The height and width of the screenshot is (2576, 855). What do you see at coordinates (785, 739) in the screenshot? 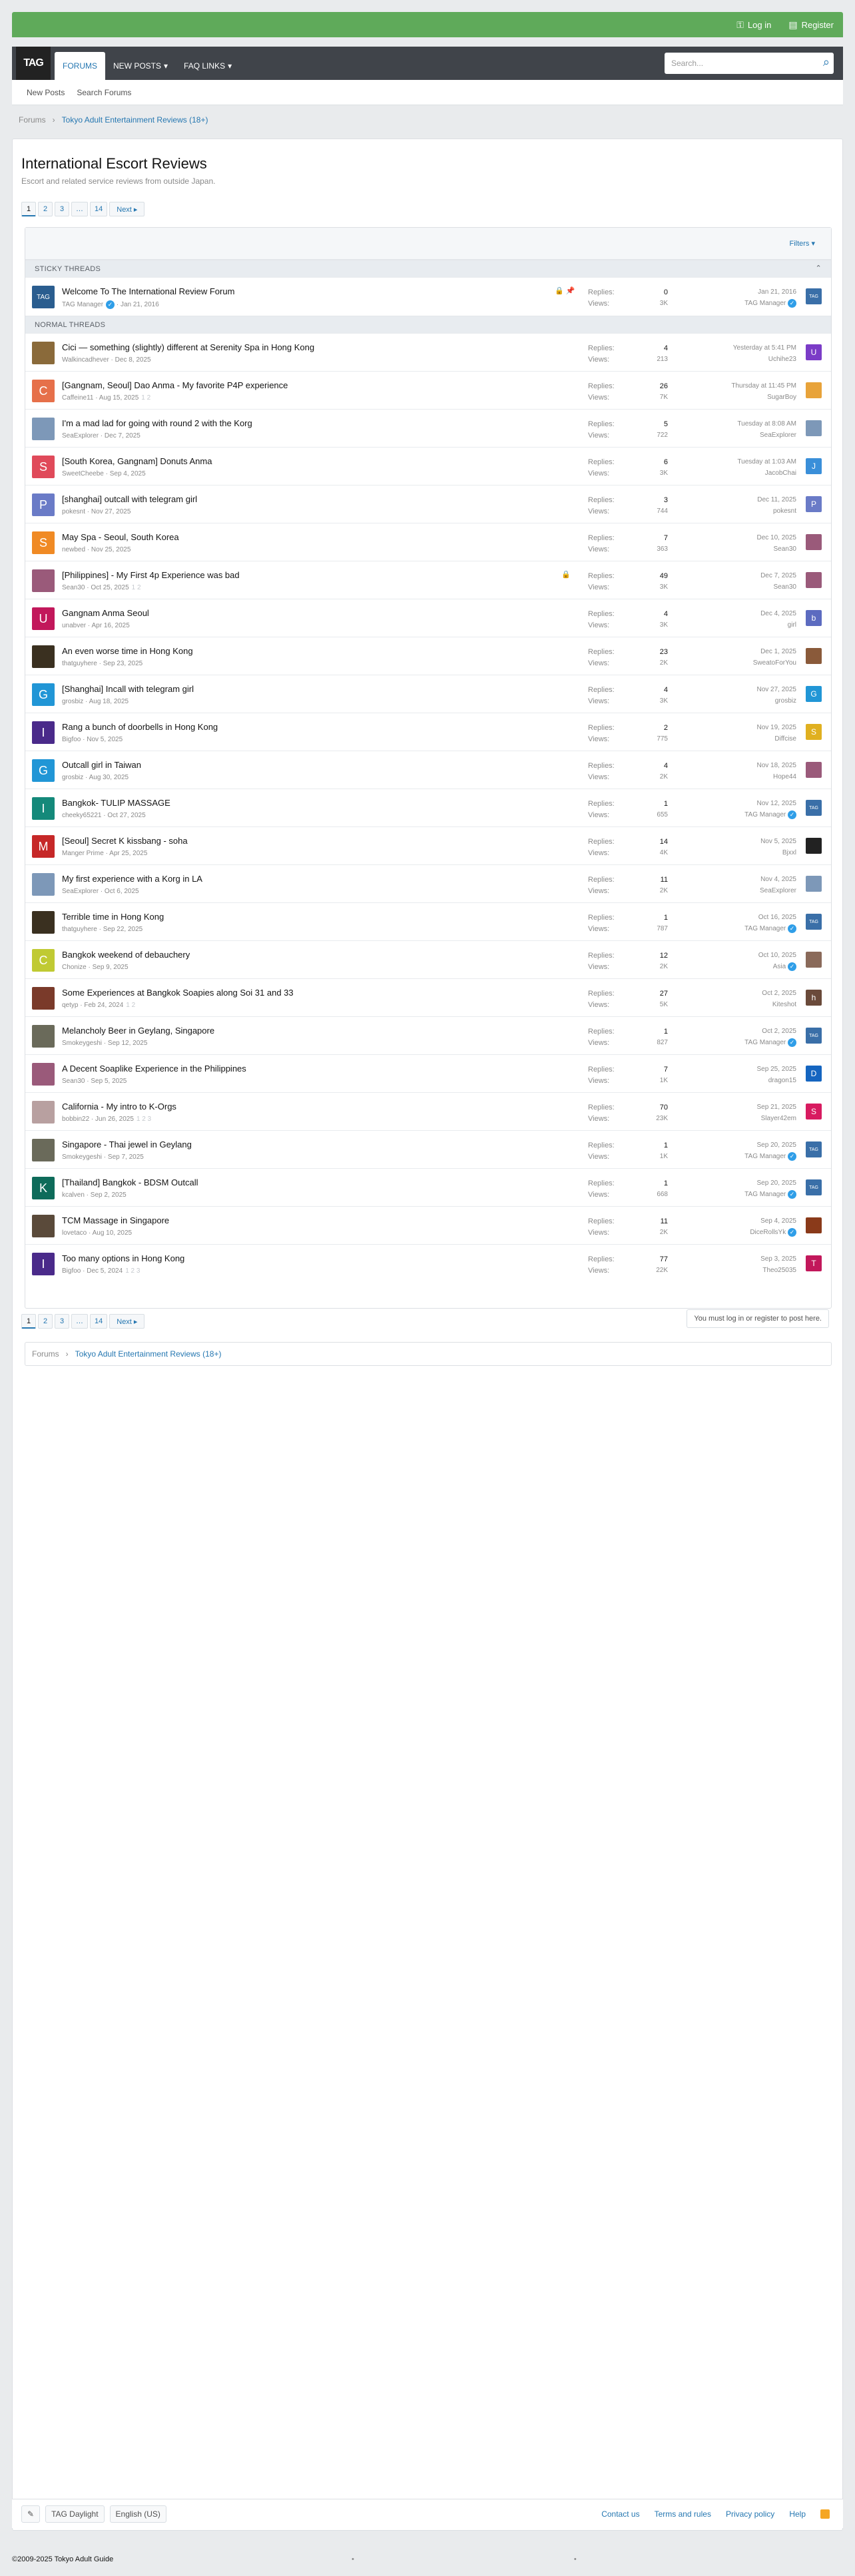
I see `last-post-user: Diffcise` at bounding box center [785, 739].